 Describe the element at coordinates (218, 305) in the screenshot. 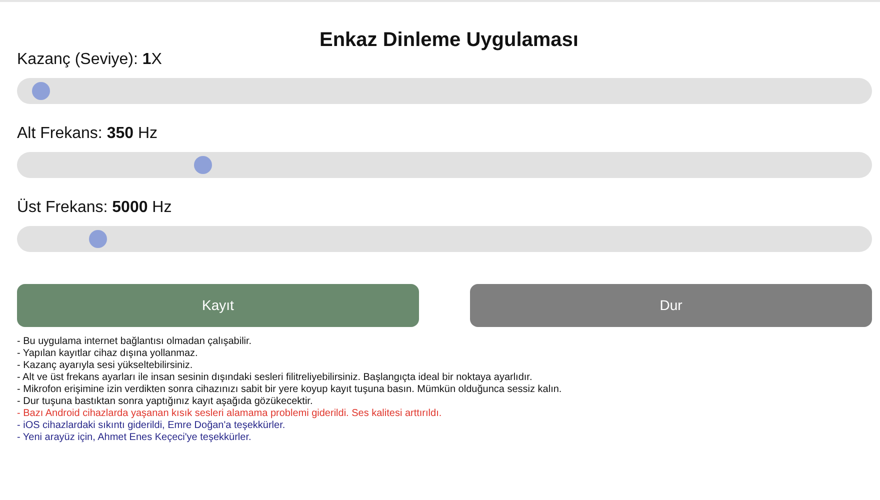

I see `record-button: Kayıt` at that location.